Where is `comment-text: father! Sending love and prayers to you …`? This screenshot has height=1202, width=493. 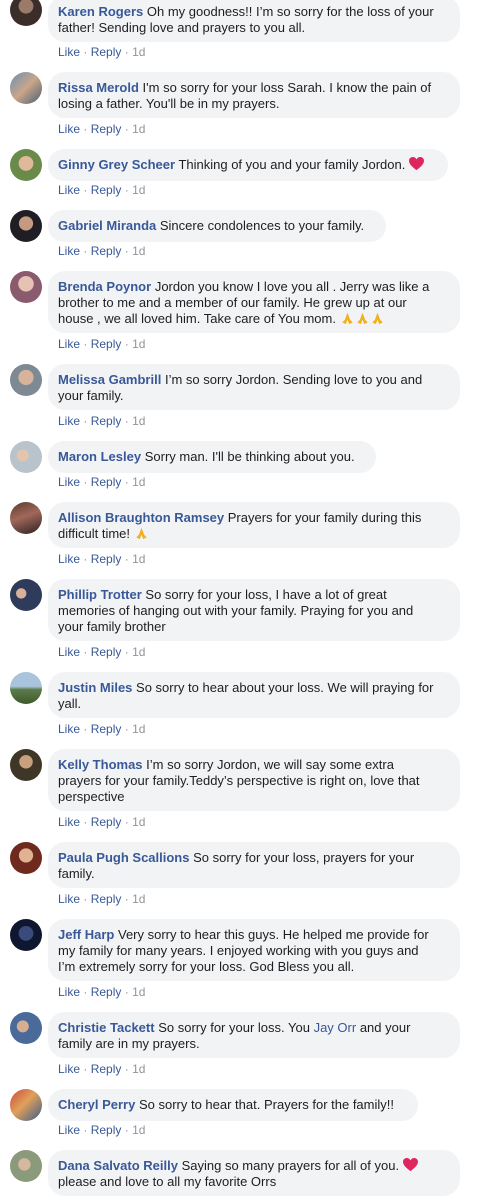 comment-text: father! Sending love and prayers to you … is located at coordinates (182, 27).